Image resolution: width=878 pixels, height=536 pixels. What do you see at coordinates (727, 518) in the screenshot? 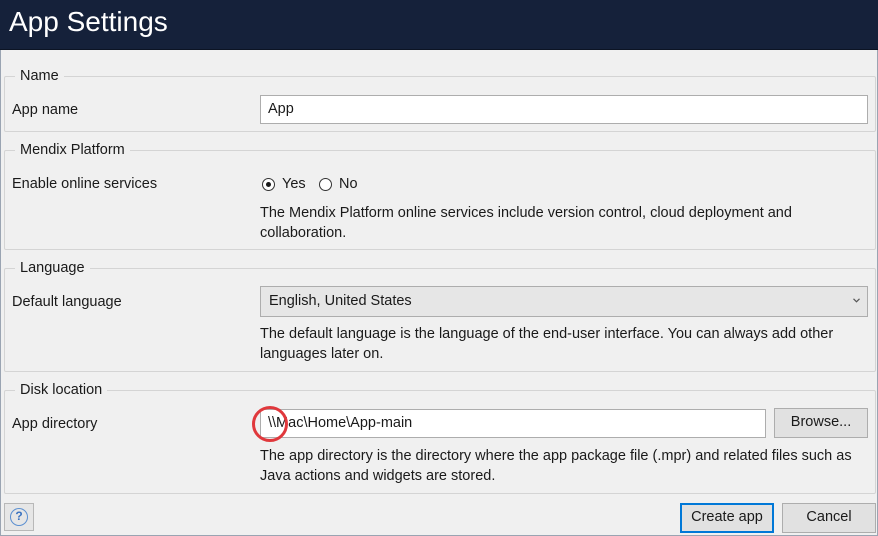
I see `create-app-button: Create app` at bounding box center [727, 518].